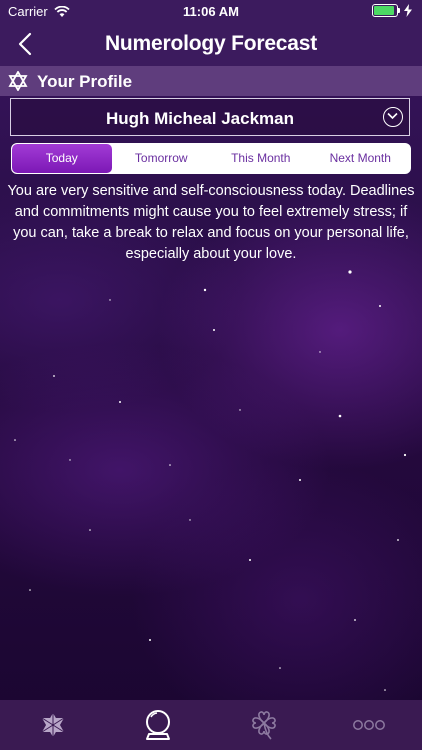 Image resolution: width=422 pixels, height=750 pixels. What do you see at coordinates (211, 81) in the screenshot?
I see `profile-header: Your Profile` at bounding box center [211, 81].